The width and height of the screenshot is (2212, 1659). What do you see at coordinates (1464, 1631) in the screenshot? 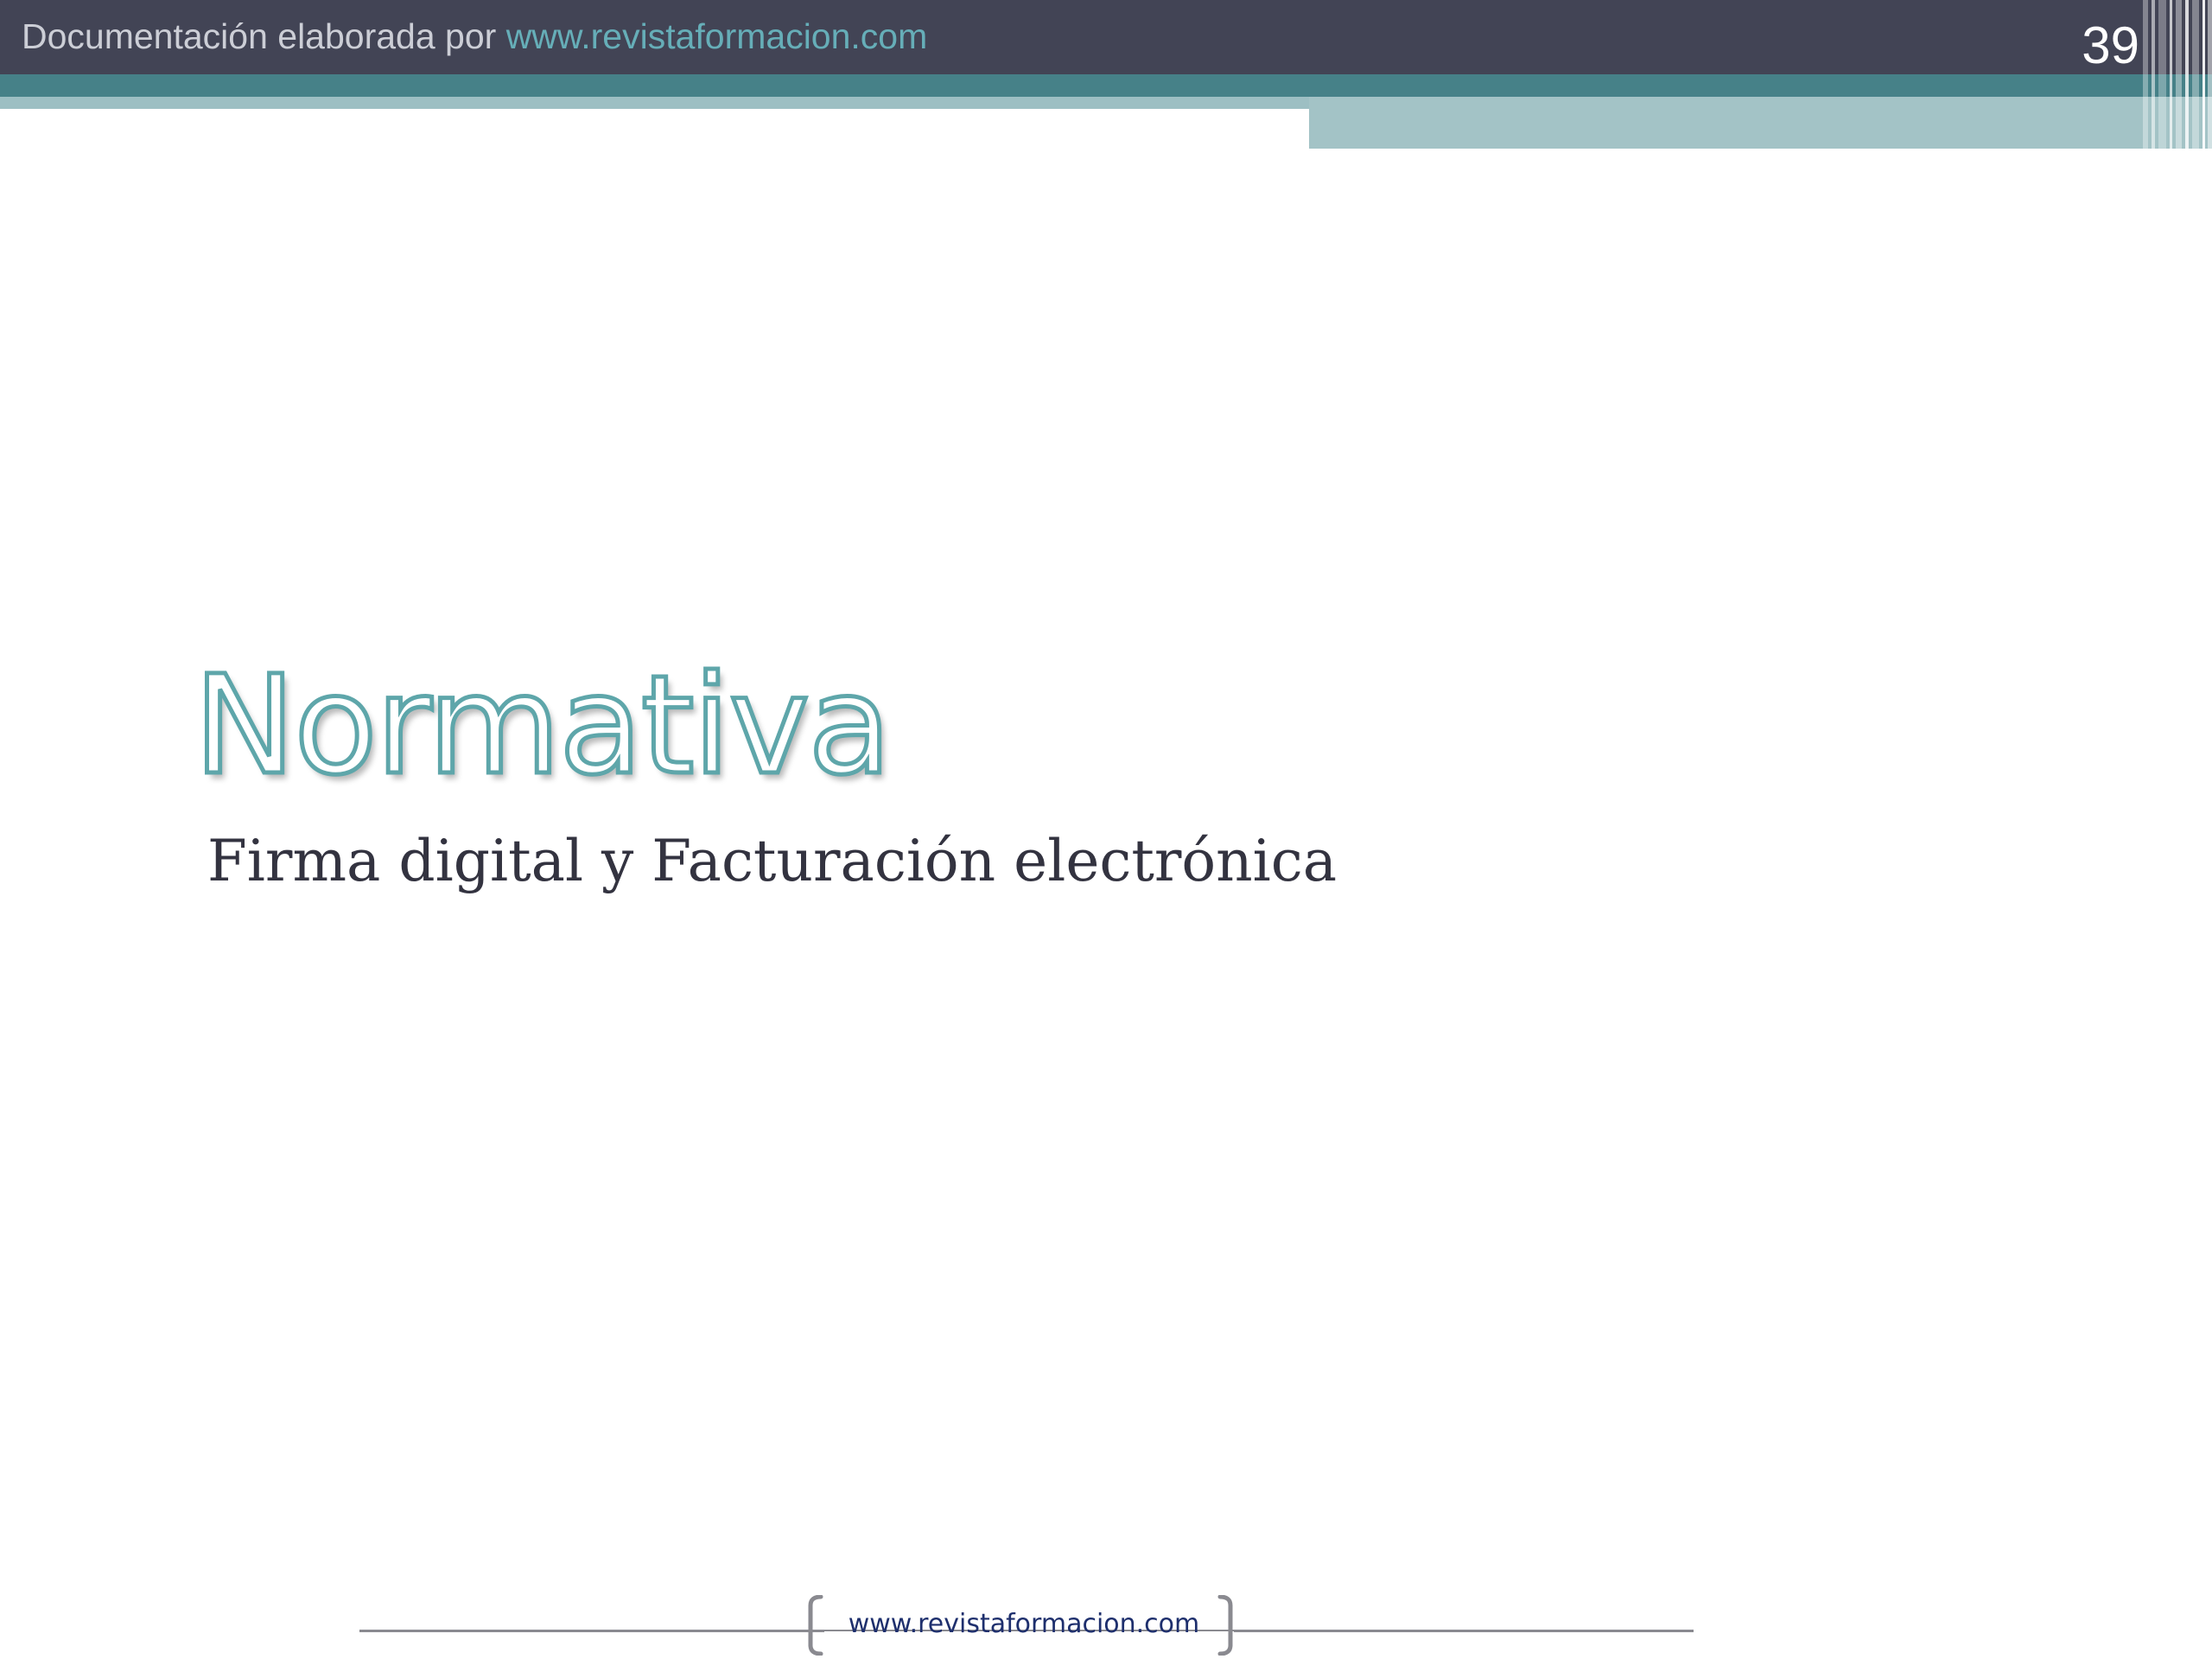
I see `footer-rule-right` at bounding box center [1464, 1631].